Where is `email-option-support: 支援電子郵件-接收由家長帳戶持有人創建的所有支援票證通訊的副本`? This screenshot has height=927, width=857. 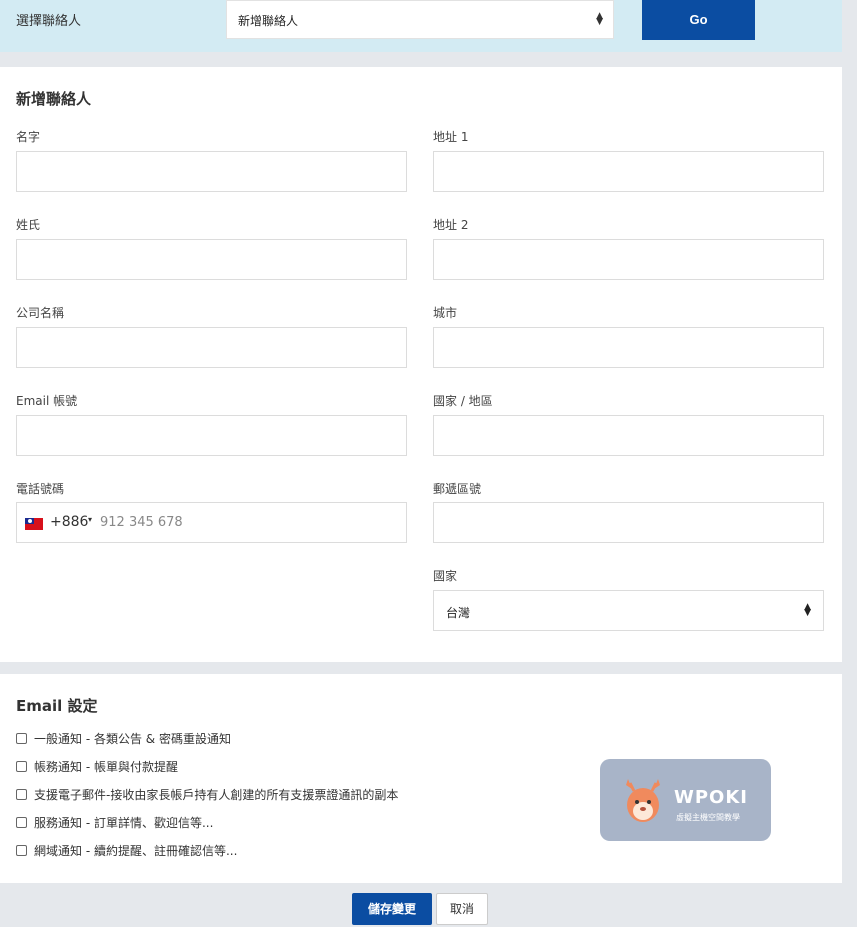 email-option-support: 支援電子郵件-接收由家長帳戶持有人創建的所有支援票證通訊的副本 is located at coordinates (207, 794).